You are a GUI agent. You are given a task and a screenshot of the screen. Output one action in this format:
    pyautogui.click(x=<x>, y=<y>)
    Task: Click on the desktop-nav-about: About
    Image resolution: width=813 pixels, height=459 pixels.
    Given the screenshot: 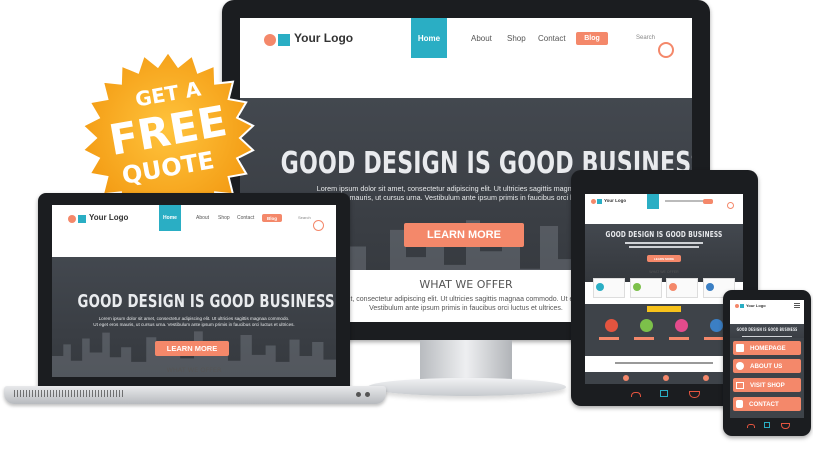 What is the action you would take?
    pyautogui.click(x=481, y=38)
    